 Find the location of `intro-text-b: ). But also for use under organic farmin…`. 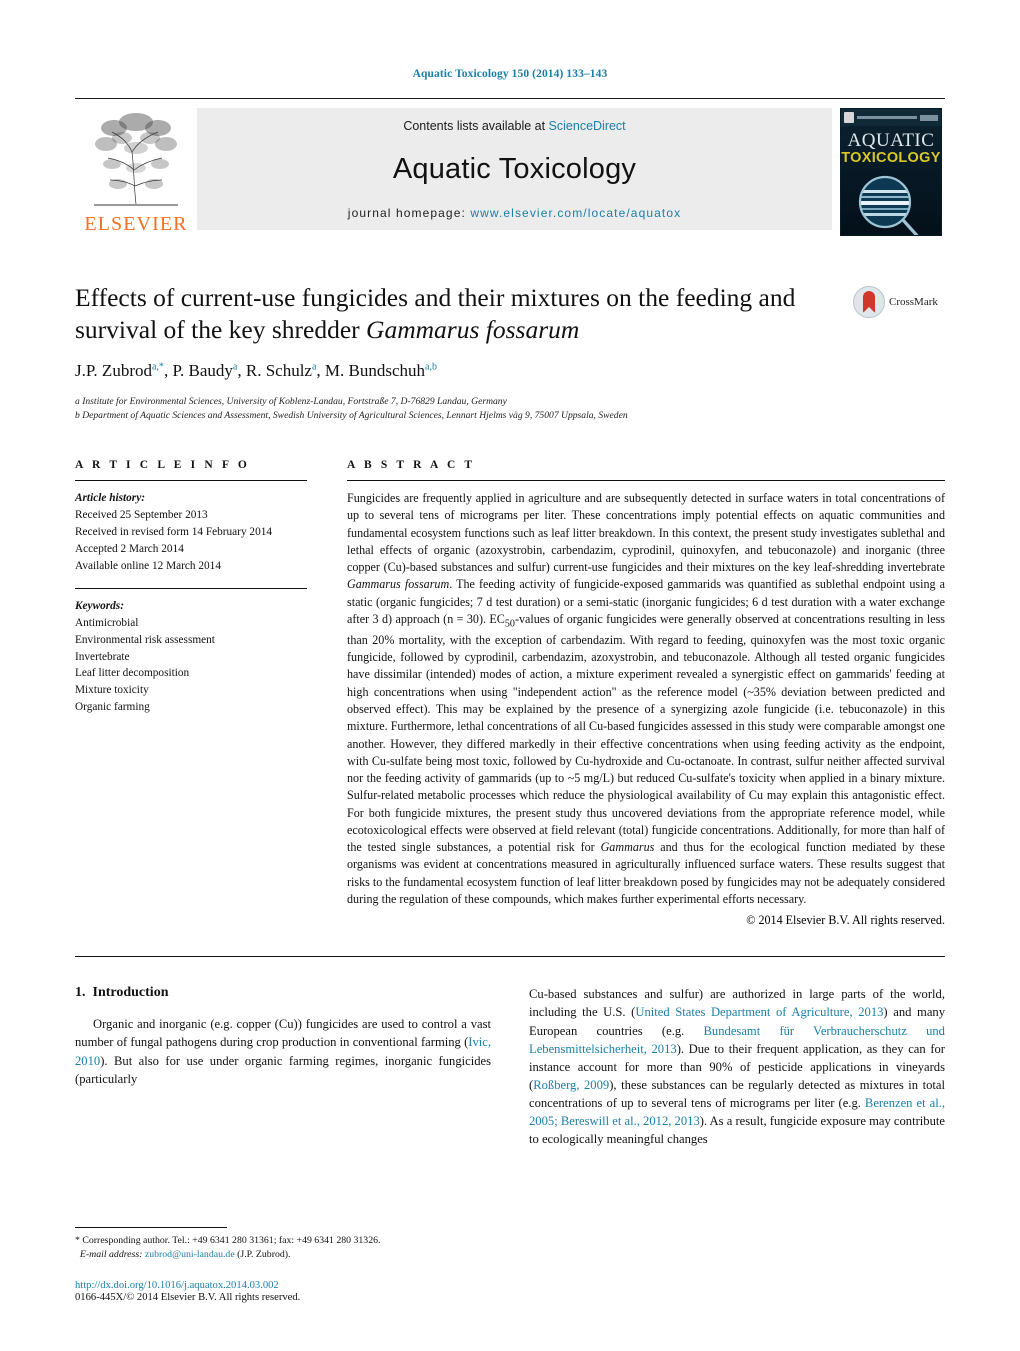

intro-text-b: ). But also for use under organic farmin… is located at coordinates (283, 1069).